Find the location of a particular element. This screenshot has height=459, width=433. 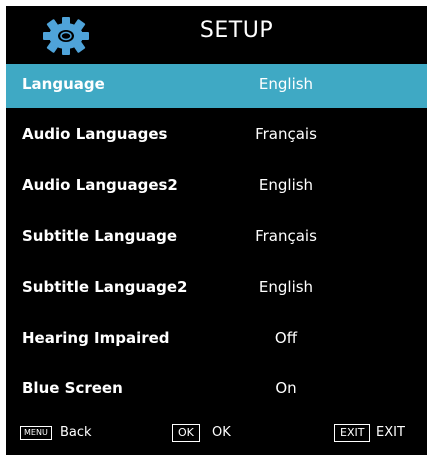

menu-item-label: Blue Screen is located at coordinates (72, 388).